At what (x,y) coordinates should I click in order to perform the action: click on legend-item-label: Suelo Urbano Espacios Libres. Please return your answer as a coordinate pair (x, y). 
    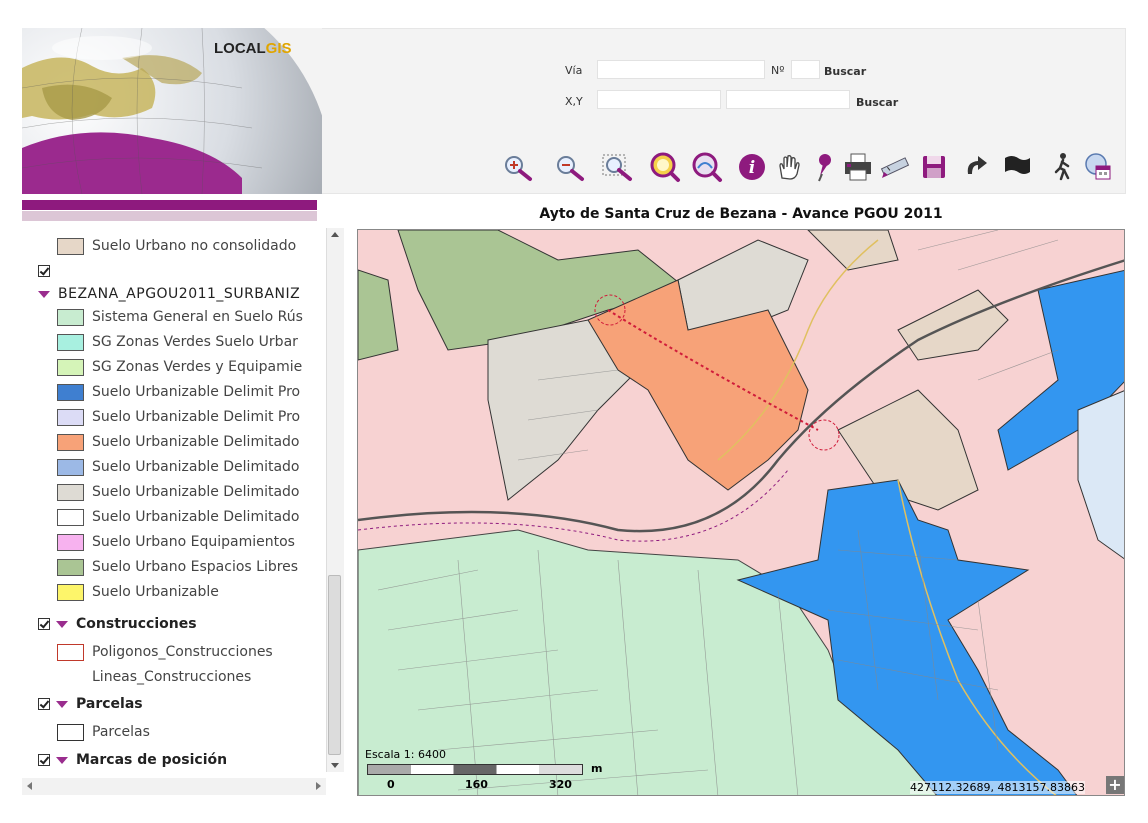
    Looking at the image, I should click on (195, 567).